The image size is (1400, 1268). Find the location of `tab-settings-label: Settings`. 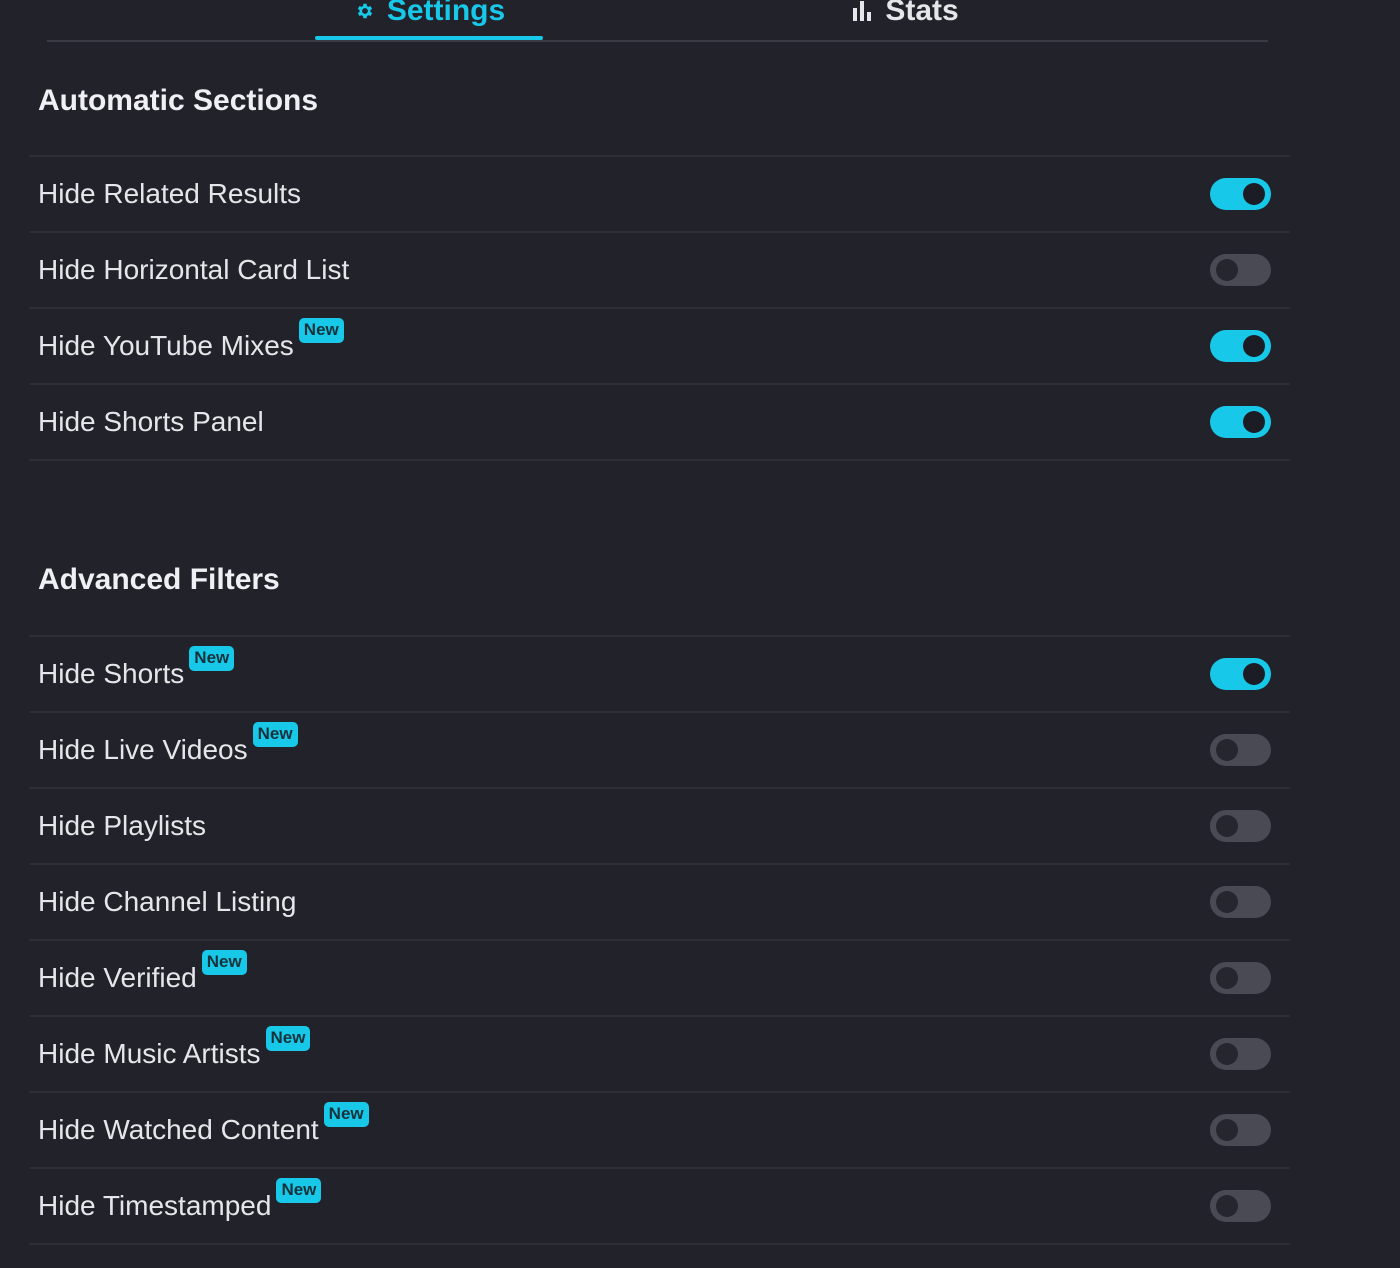

tab-settings-label: Settings is located at coordinates (446, 13).